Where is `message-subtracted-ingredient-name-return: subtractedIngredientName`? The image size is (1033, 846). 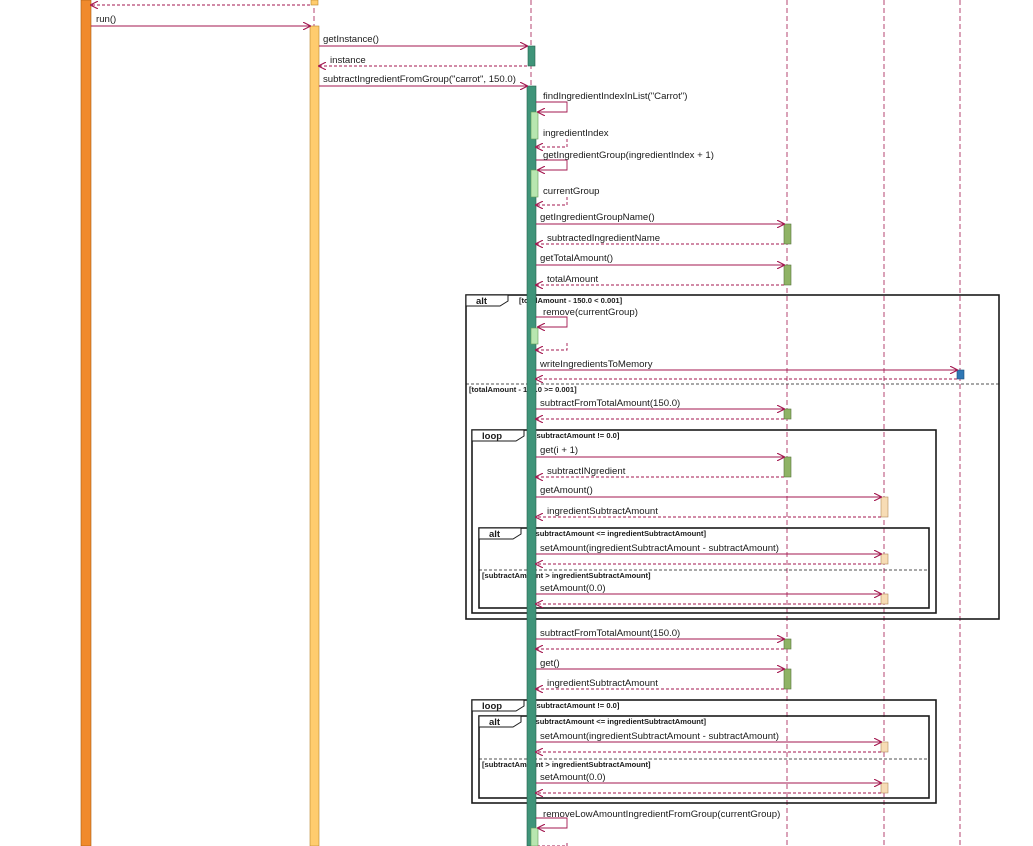
message-subtracted-ingredient-name-return: subtractedIngredientName is located at coordinates (660, 238).